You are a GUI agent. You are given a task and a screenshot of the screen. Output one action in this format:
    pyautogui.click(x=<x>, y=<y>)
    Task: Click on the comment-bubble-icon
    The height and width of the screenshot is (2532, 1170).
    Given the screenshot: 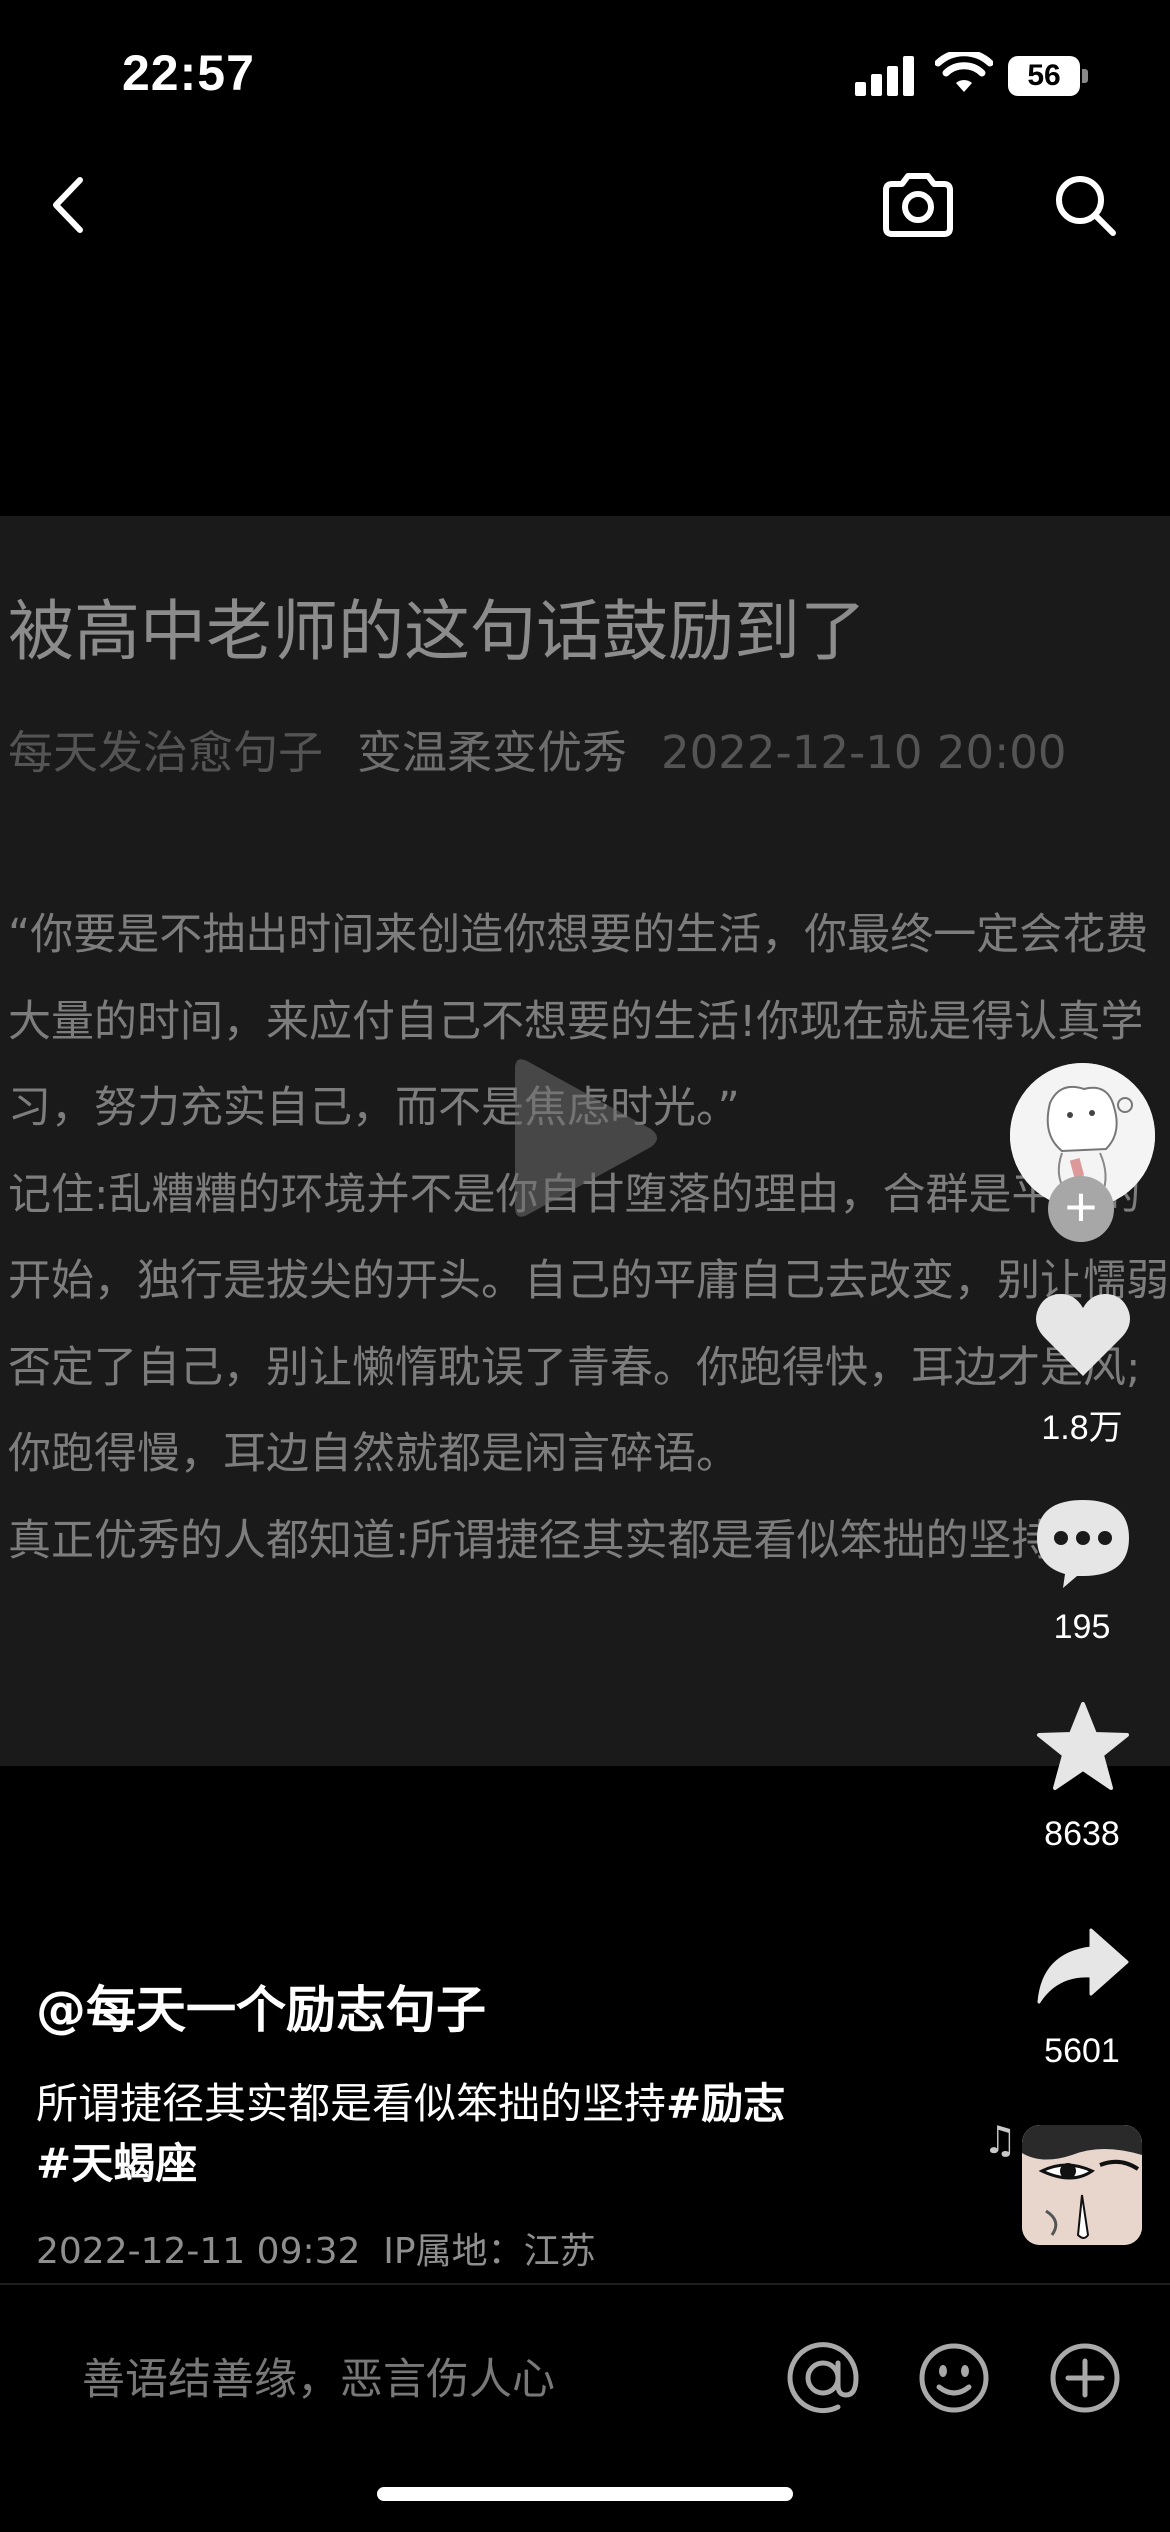 What is the action you would take?
    pyautogui.click(x=1083, y=1543)
    